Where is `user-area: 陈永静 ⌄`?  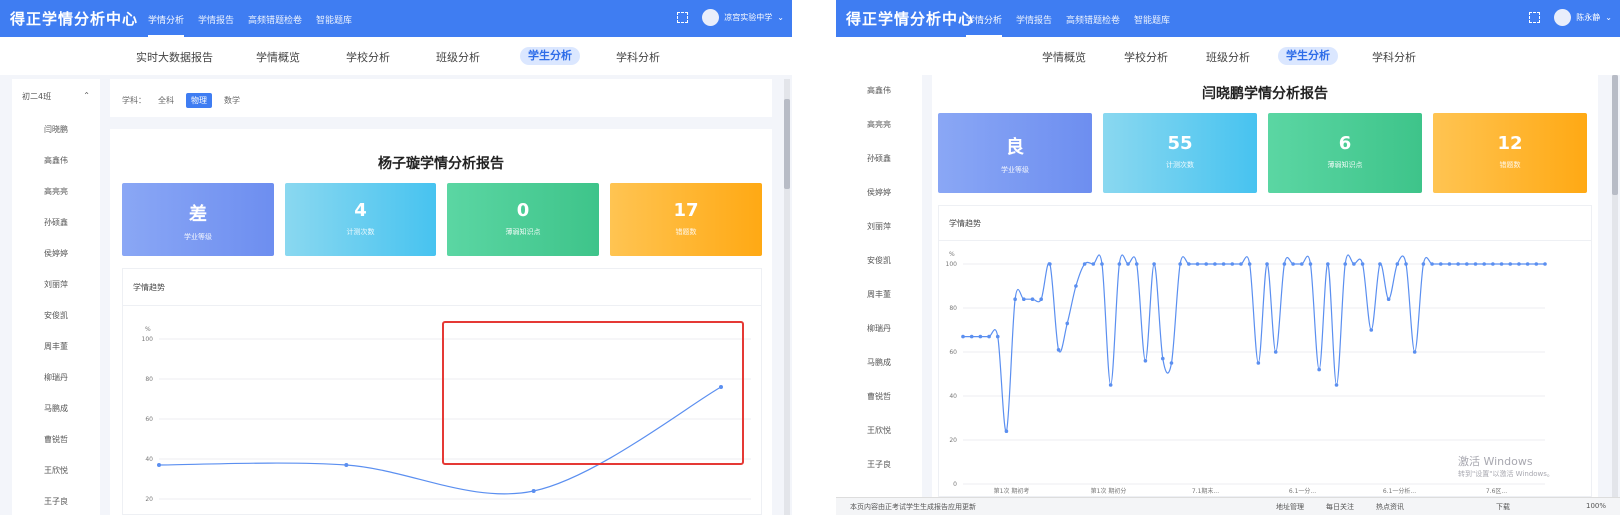 user-area: 陈永静 ⌄ is located at coordinates (1570, 17).